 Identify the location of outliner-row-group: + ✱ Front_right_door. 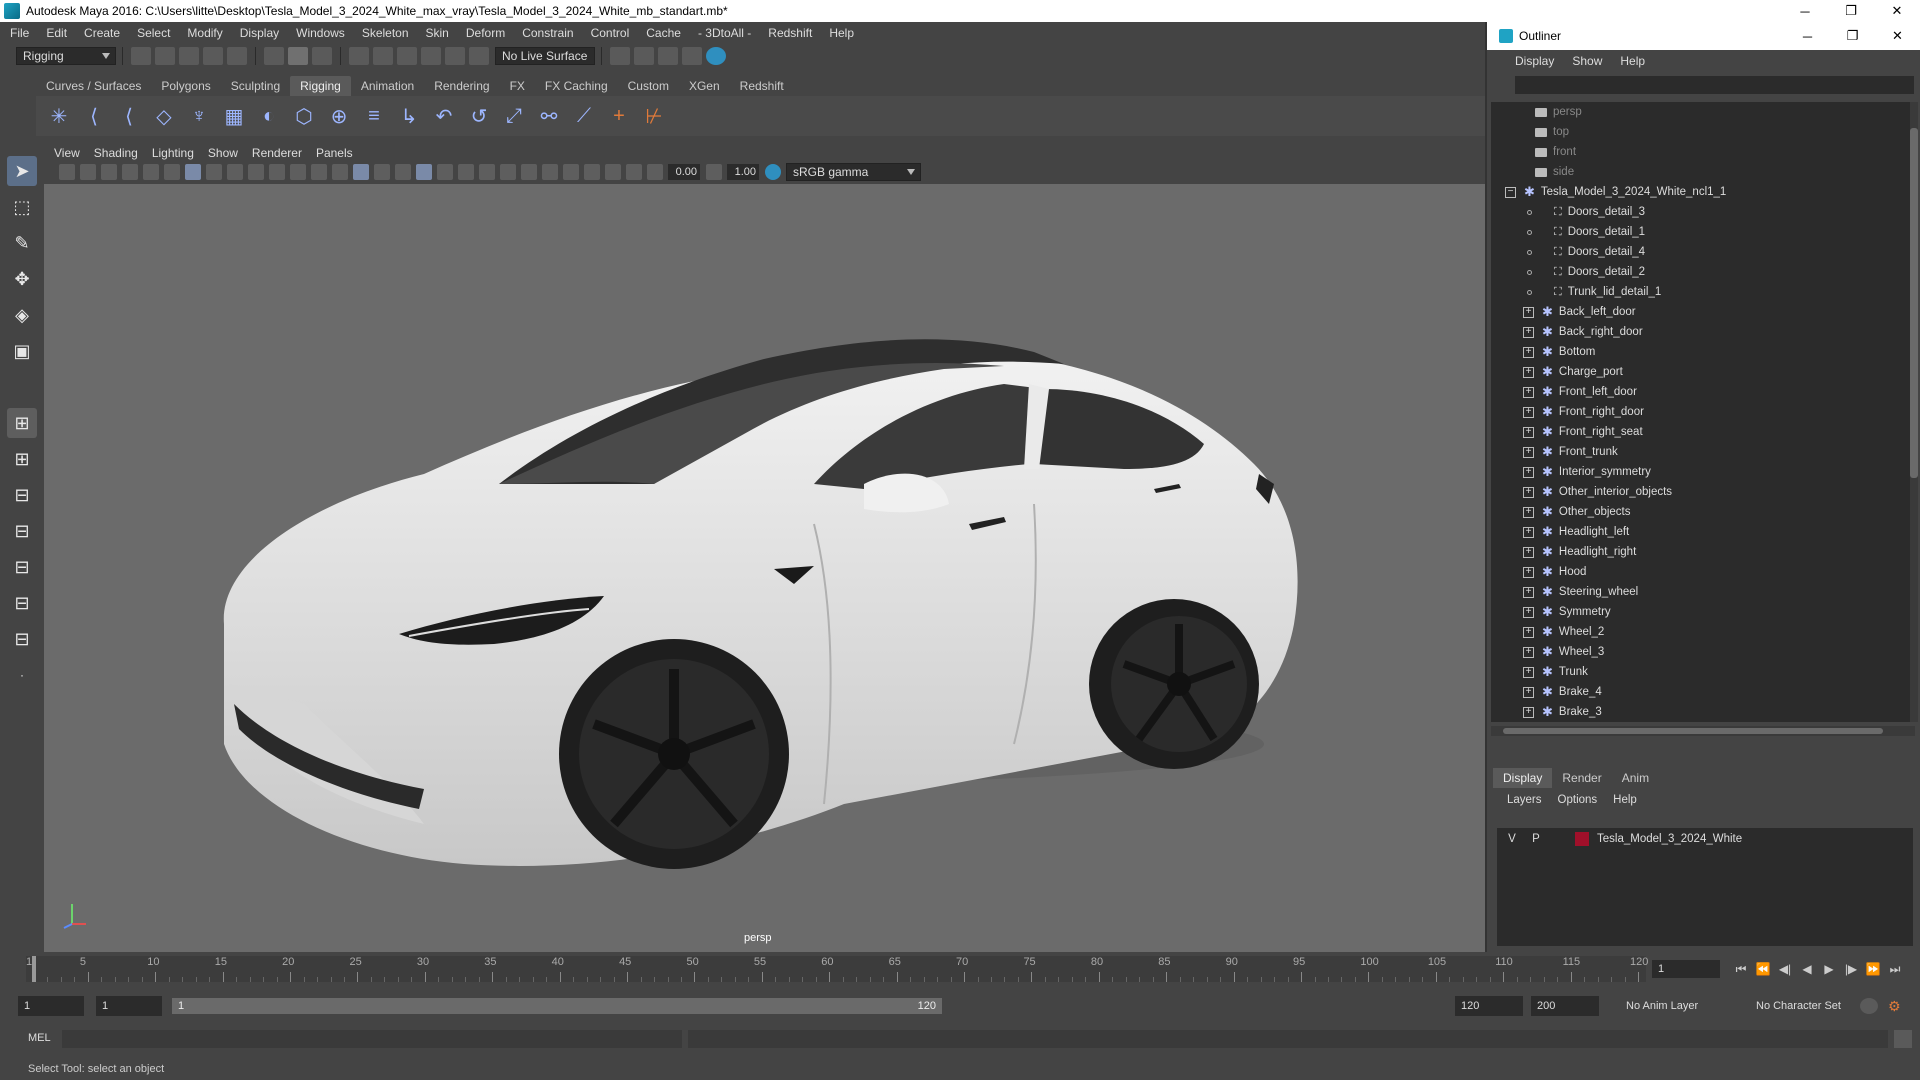
(1703, 412).